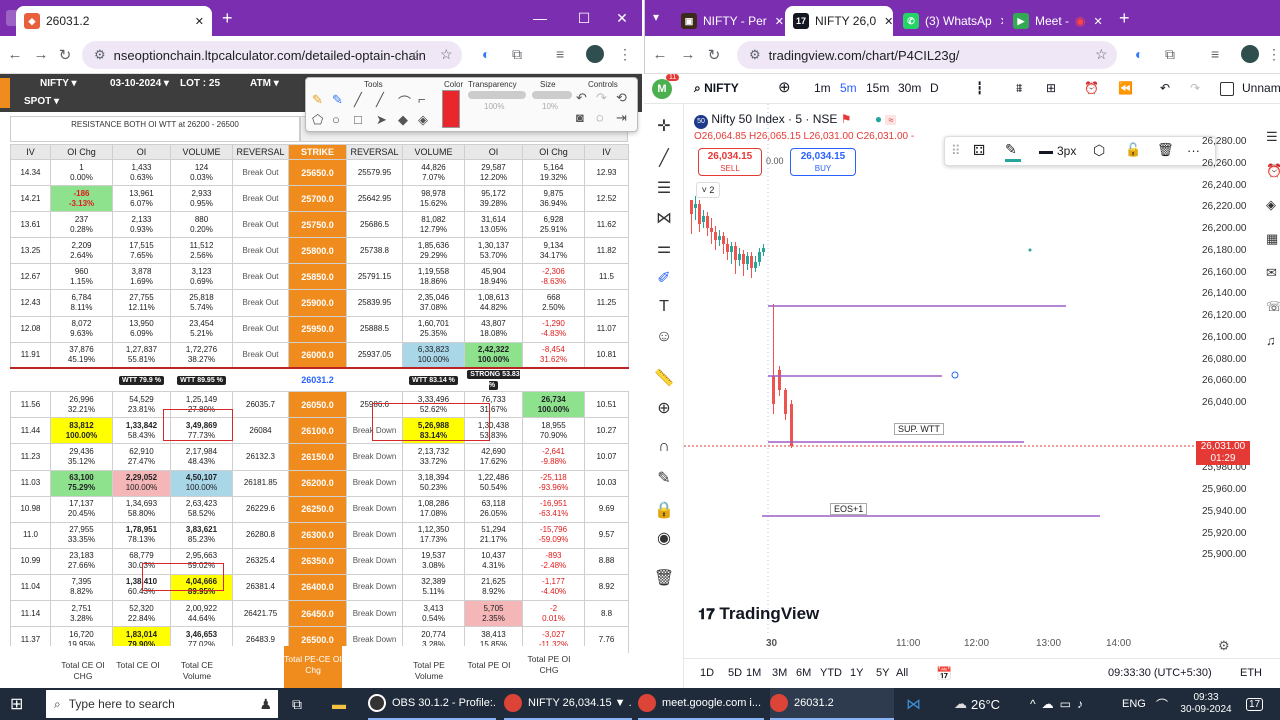 The width and height of the screenshot is (1280, 720). Describe the element at coordinates (664, 337) in the screenshot. I see `emoji-icon: ☺` at that location.